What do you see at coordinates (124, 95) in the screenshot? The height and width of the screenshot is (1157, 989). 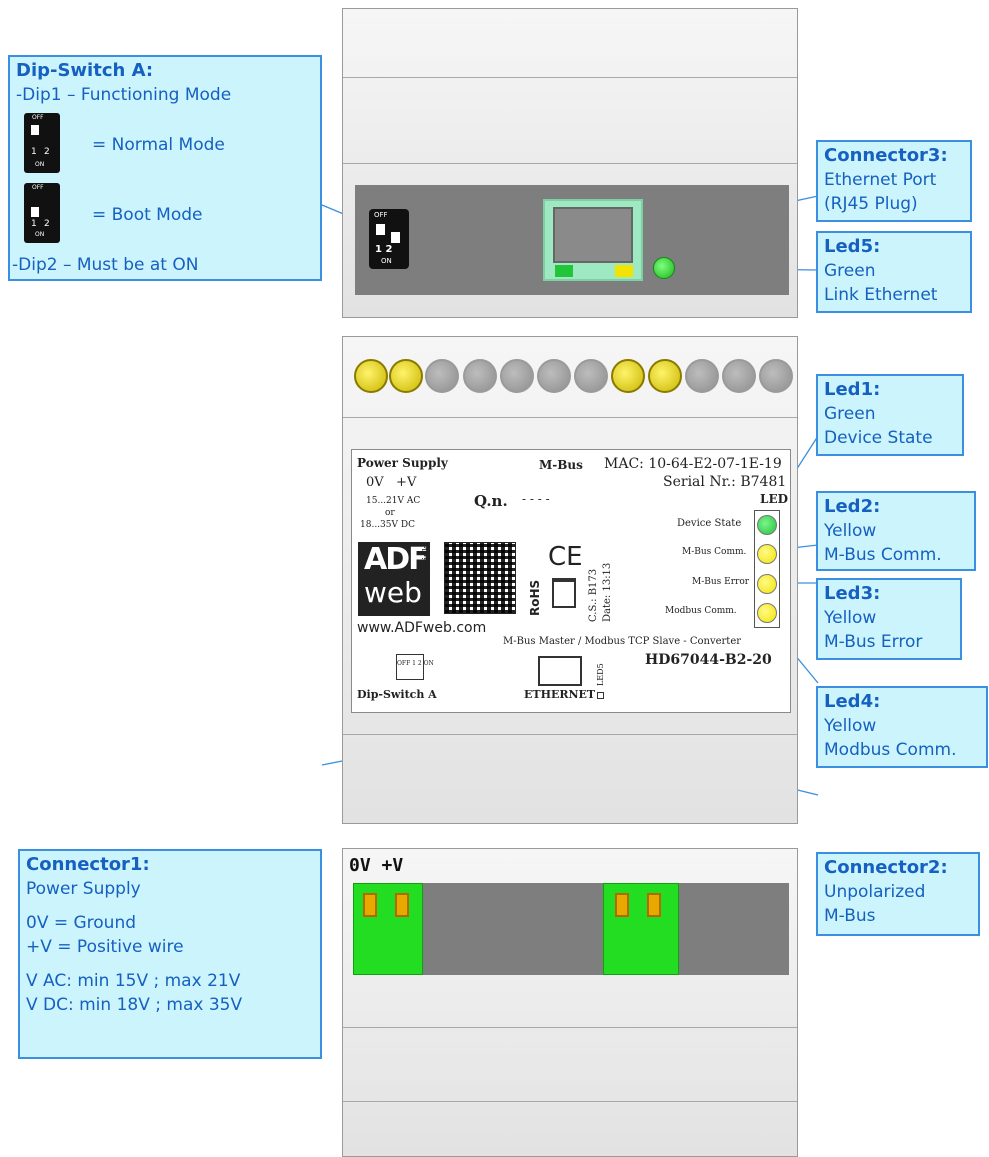 I see `callout-dipswitch-a-line1: -Dip1 – Functioning Mode` at bounding box center [124, 95].